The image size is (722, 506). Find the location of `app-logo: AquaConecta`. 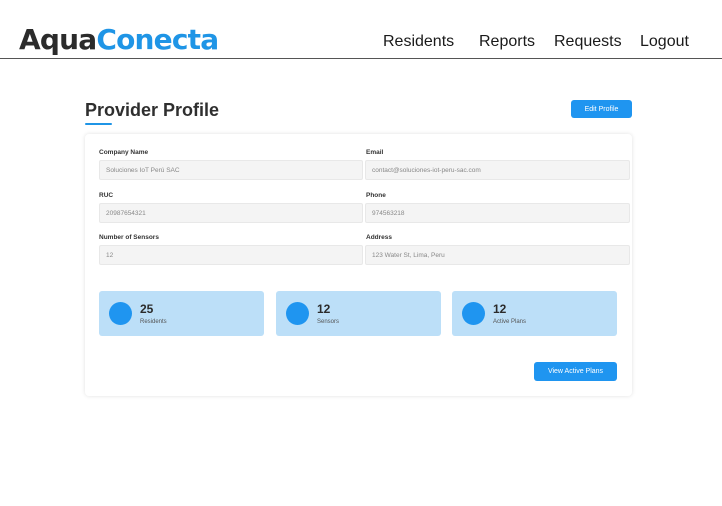

app-logo: AquaConecta is located at coordinates (119, 40).